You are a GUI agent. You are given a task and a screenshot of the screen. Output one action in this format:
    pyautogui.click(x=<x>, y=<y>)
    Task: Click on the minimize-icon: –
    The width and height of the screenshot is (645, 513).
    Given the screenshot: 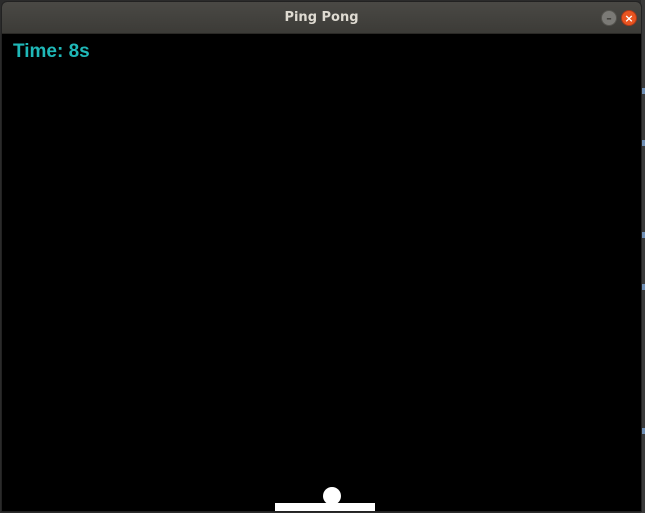 What is the action you would take?
    pyautogui.click(x=609, y=18)
    